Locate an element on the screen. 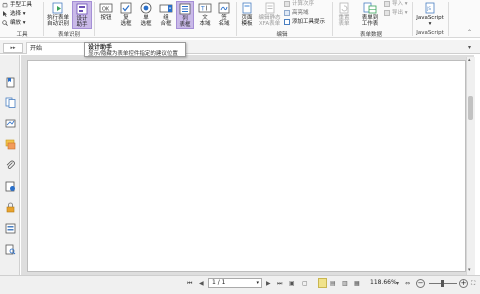 The height and width of the screenshot is (294, 480). single-page-view-icon is located at coordinates (322, 283).